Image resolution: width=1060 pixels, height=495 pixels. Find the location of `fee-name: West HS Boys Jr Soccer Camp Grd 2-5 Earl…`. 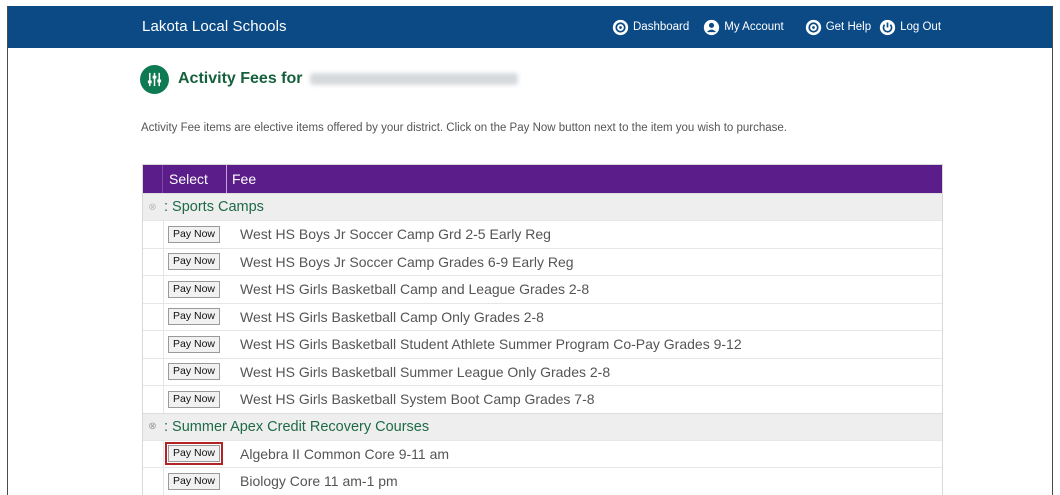

fee-name: West HS Boys Jr Soccer Camp Grd 2-5 Earl… is located at coordinates (395, 234).